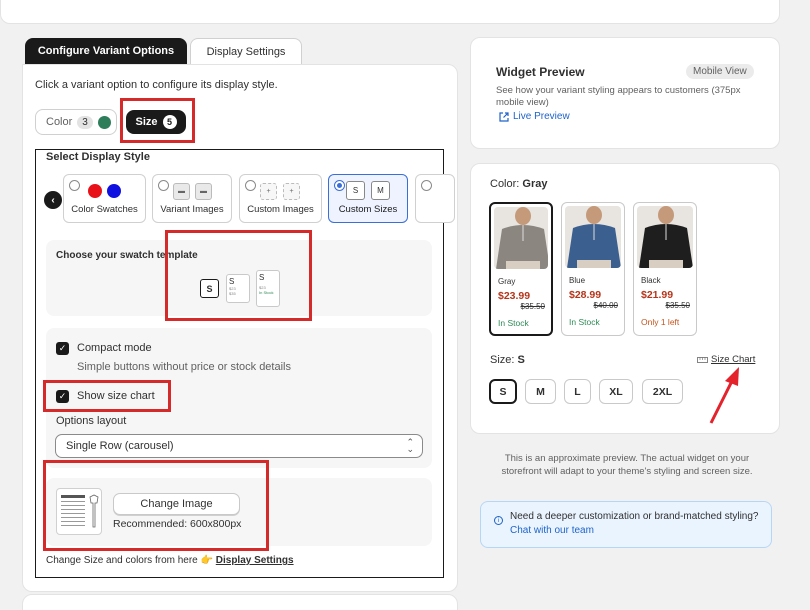  I want to click on size-label: Size: S, so click(507, 360).